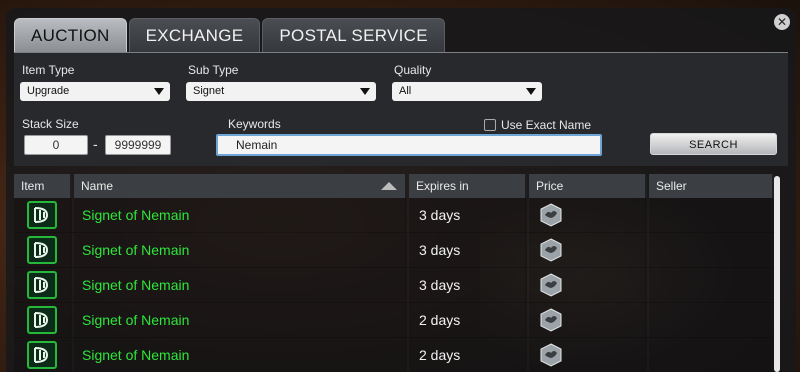 This screenshot has width=800, height=372. I want to click on item-type-select: Upgrade, so click(95, 91).